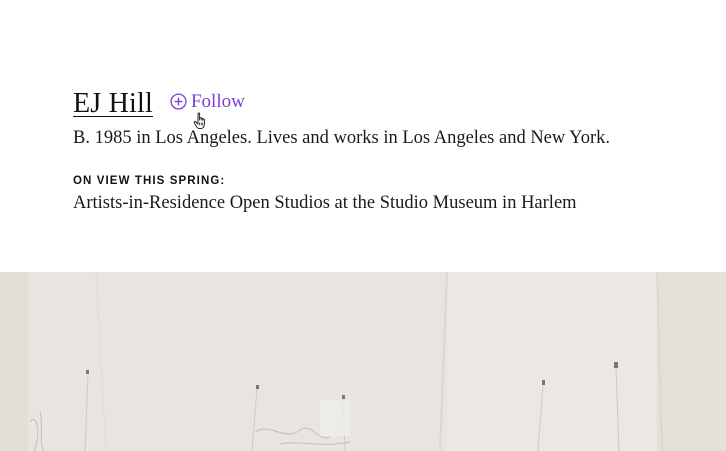  What do you see at coordinates (393, 106) in the screenshot?
I see `artist-name-row: EJ Hill Follow` at bounding box center [393, 106].